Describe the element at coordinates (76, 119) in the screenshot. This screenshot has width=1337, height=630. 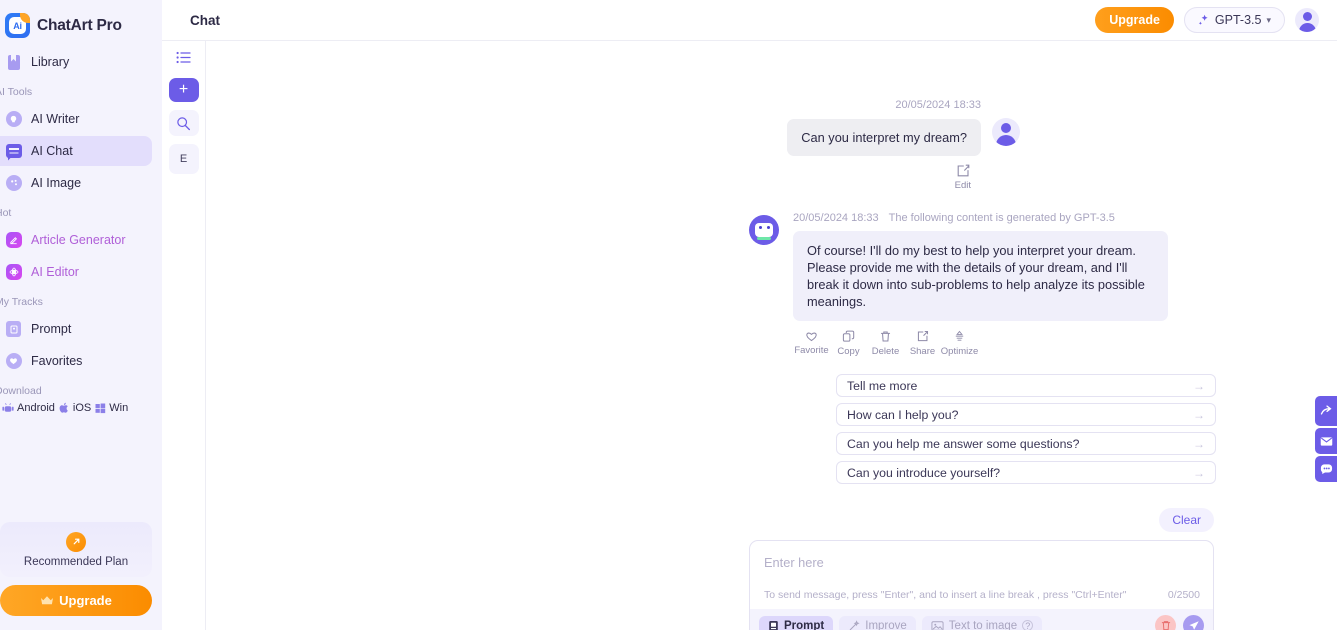
I see `sidebar-item-ai-writer: AI Writer` at that location.